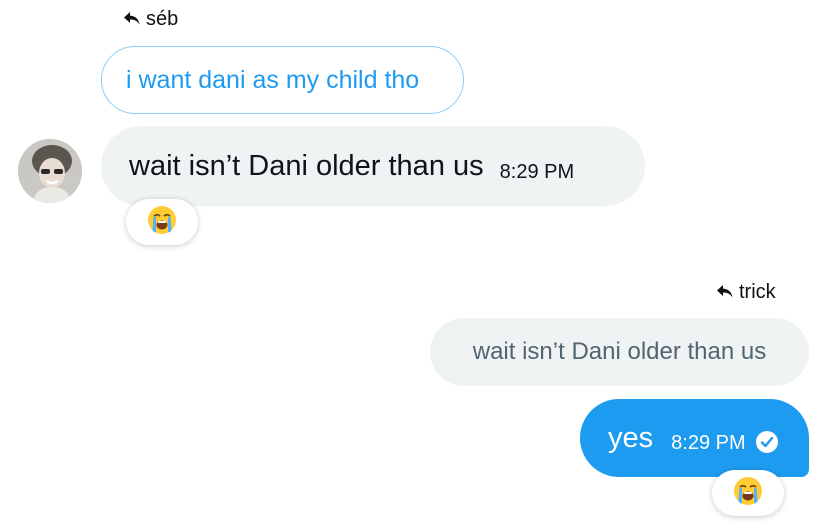 The height and width of the screenshot is (530, 828). Describe the element at coordinates (273, 79) in the screenshot. I see `quoted-message-text: i want dani as my child tho` at that location.